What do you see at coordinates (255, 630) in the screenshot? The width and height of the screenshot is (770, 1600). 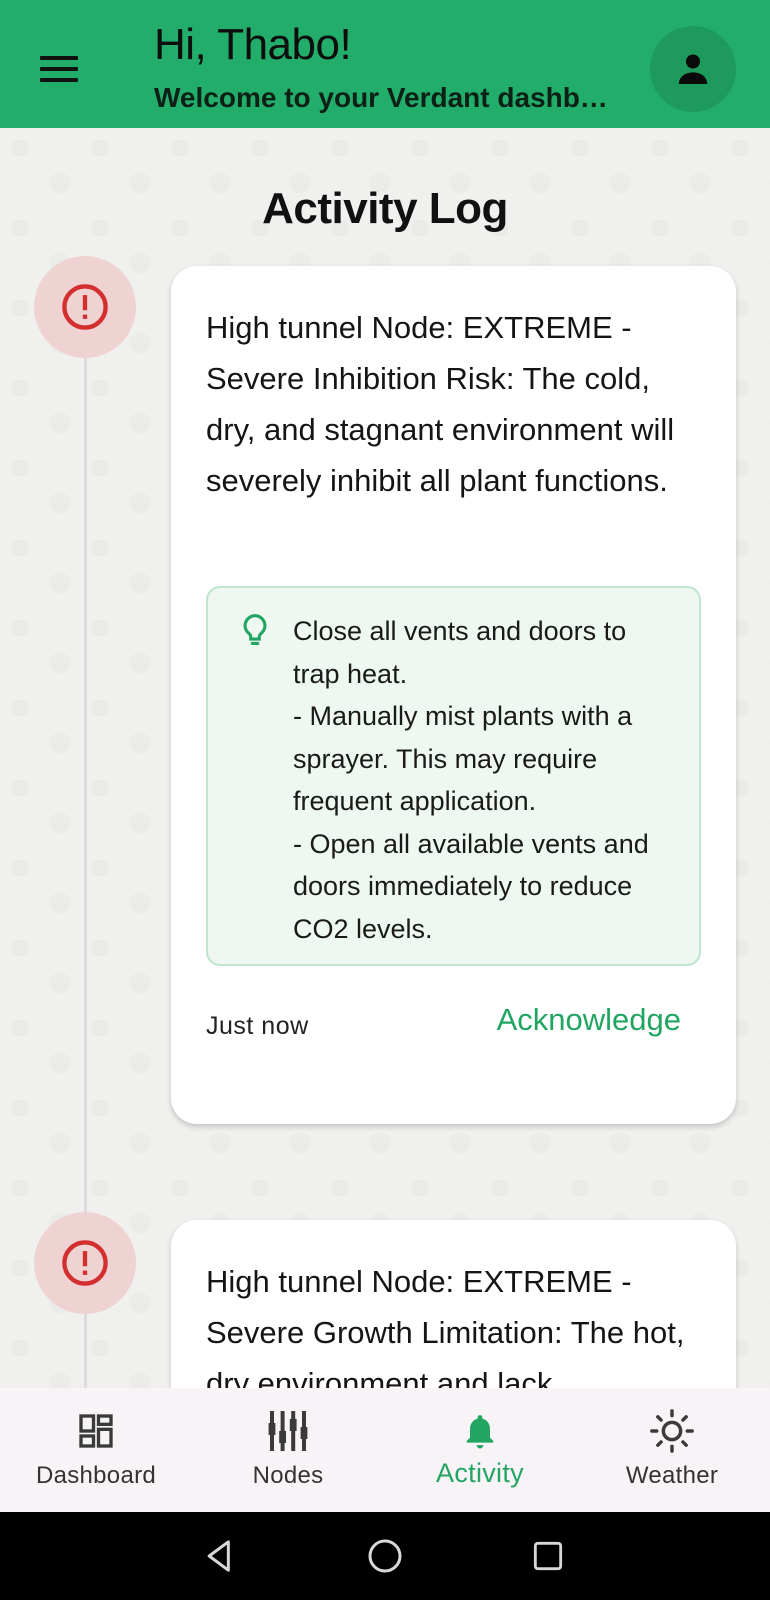 I see `lightbulb-icon` at bounding box center [255, 630].